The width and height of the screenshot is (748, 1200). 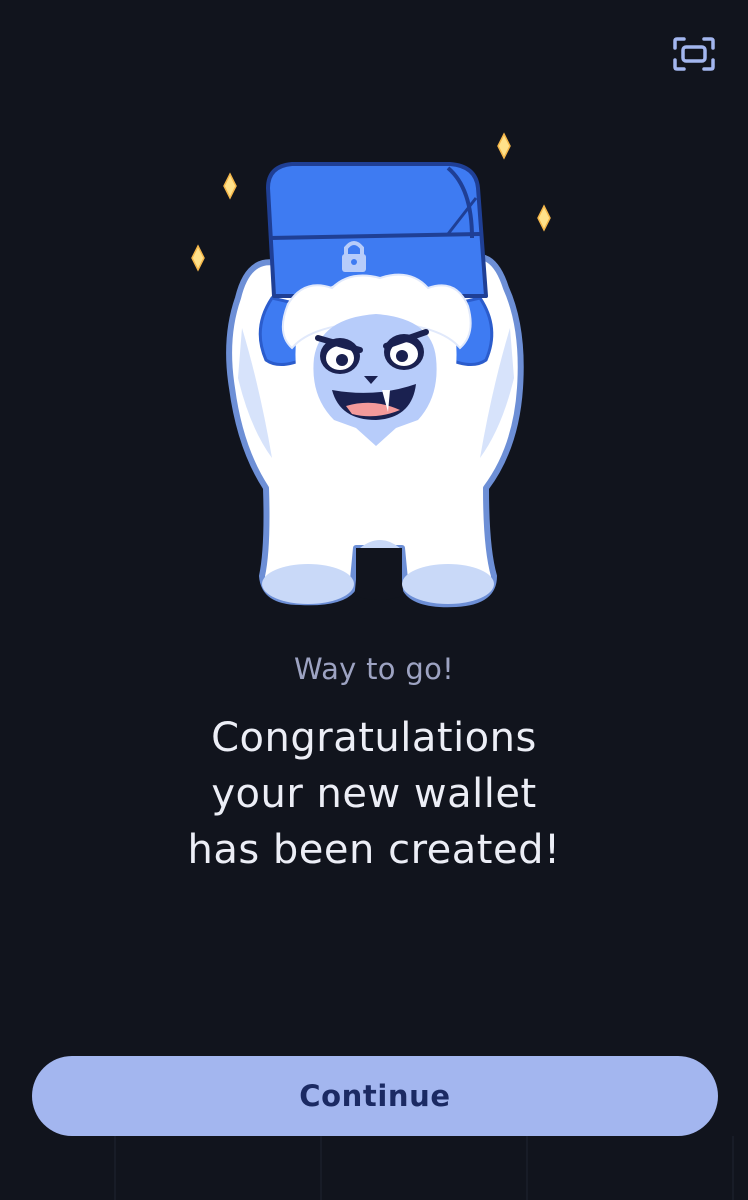 I want to click on fullscreen-frame-icon, so click(x=694, y=54).